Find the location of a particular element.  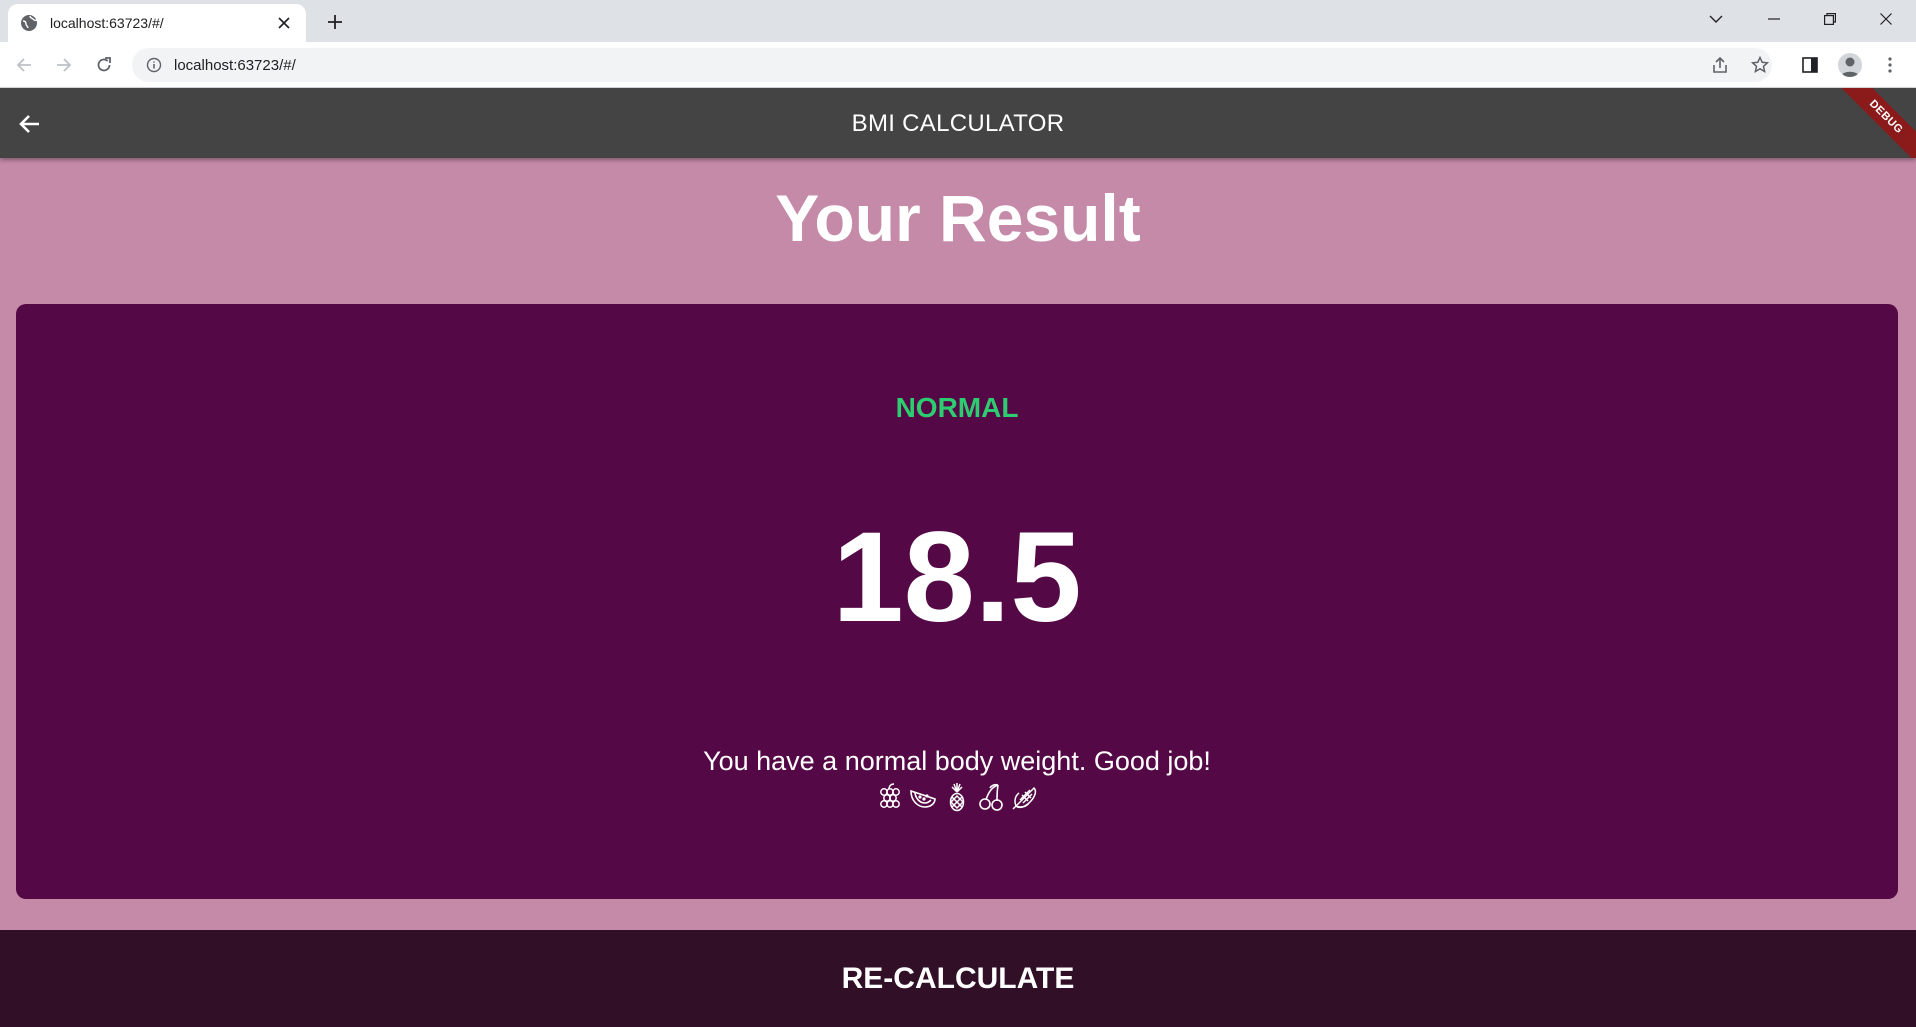

browser-toolbar: localhost:63723/#/ is located at coordinates (958, 65).